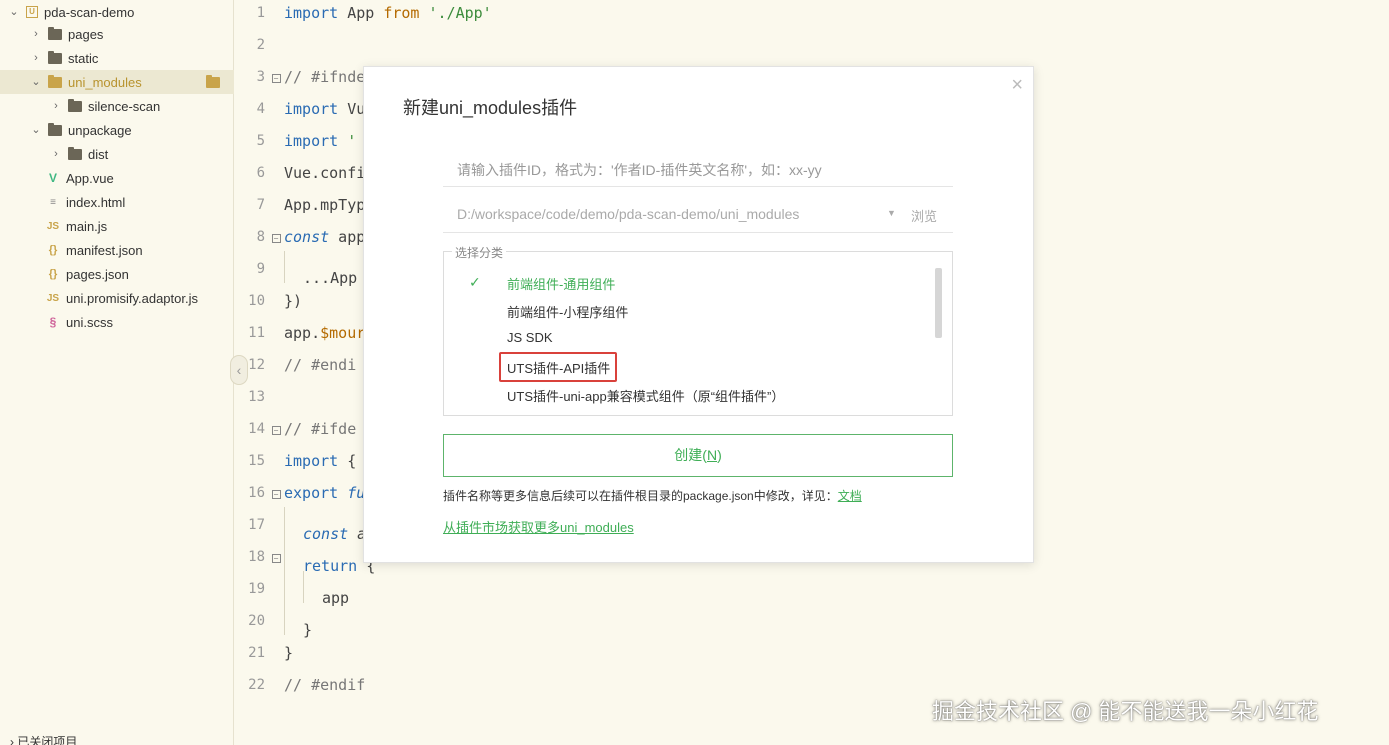  Describe the element at coordinates (260, 45) in the screenshot. I see `line-number: 2` at that location.